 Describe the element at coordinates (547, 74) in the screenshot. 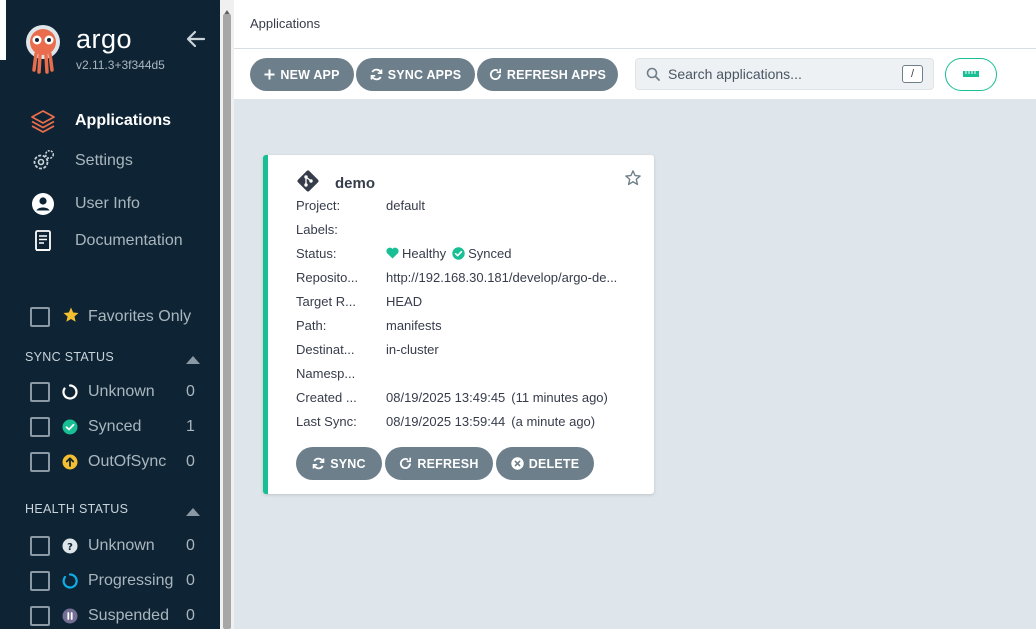

I see `refresh-apps-button: REFRESH APPS` at that location.